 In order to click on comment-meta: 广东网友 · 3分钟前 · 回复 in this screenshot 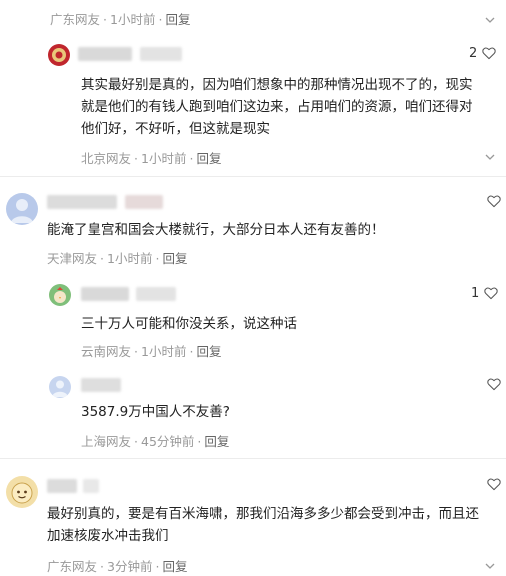, I will do `click(117, 566)`.